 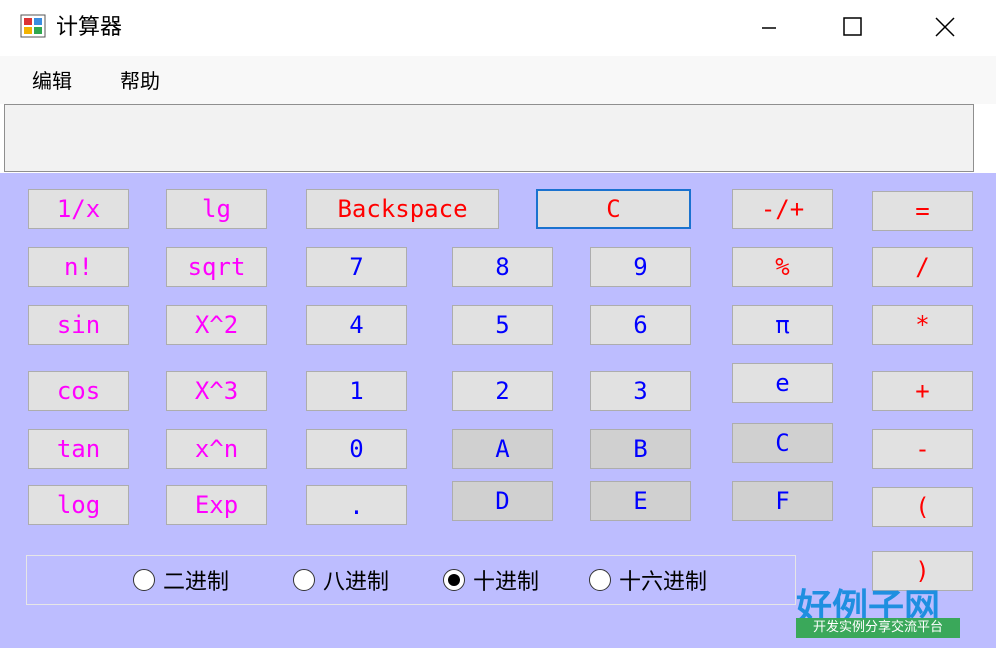 I want to click on add-button: +, so click(x=922, y=391).